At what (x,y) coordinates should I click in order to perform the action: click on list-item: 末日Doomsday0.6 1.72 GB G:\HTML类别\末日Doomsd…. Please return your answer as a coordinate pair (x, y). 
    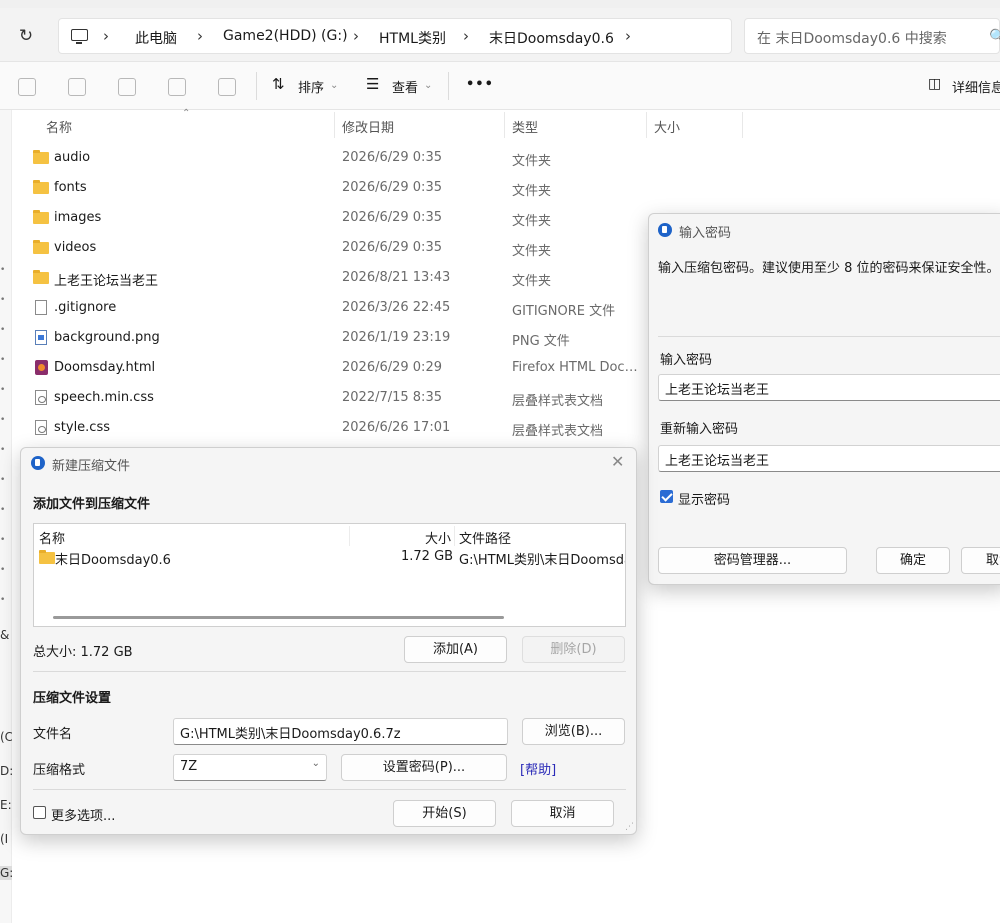
    Looking at the image, I should click on (329, 557).